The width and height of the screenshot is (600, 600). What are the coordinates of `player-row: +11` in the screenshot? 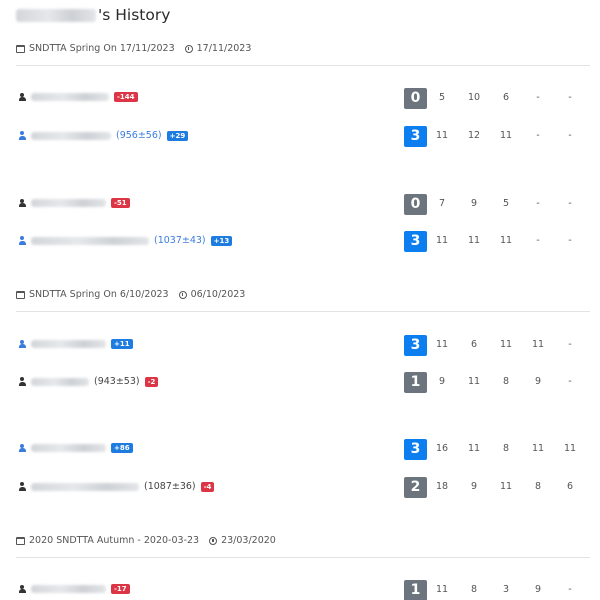 It's located at (75, 344).